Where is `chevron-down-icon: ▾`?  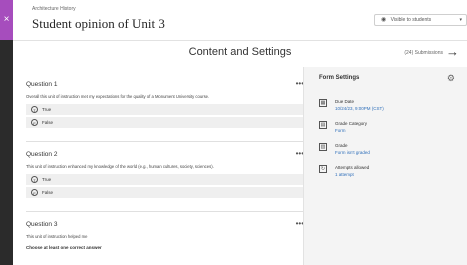 chevron-down-icon: ▾ is located at coordinates (460, 20).